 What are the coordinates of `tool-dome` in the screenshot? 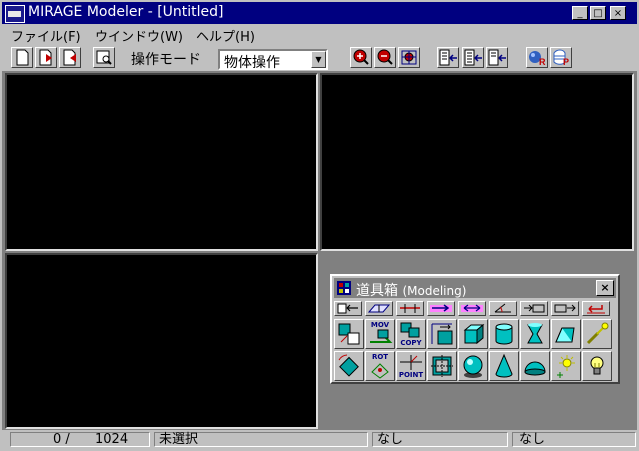 It's located at (535, 366).